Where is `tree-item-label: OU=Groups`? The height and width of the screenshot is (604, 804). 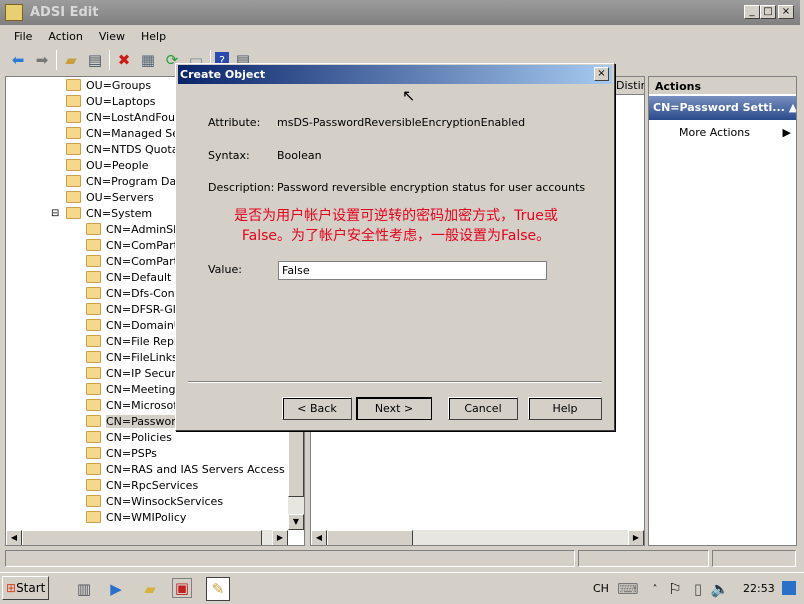 tree-item-label: OU=Groups is located at coordinates (119, 85).